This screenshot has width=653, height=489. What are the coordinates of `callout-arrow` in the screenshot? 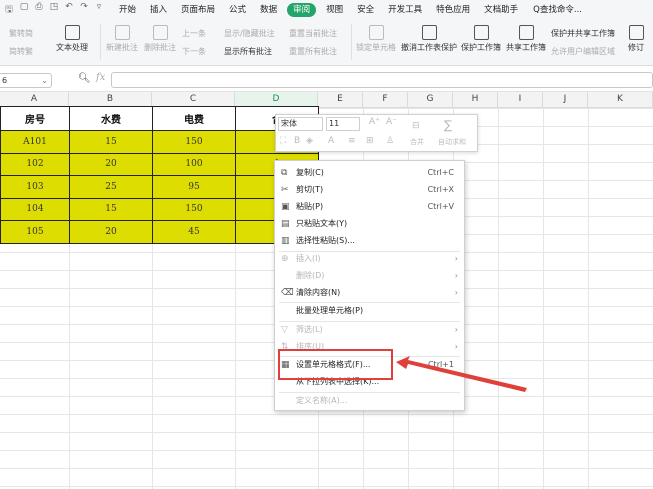 It's located at (461, 374).